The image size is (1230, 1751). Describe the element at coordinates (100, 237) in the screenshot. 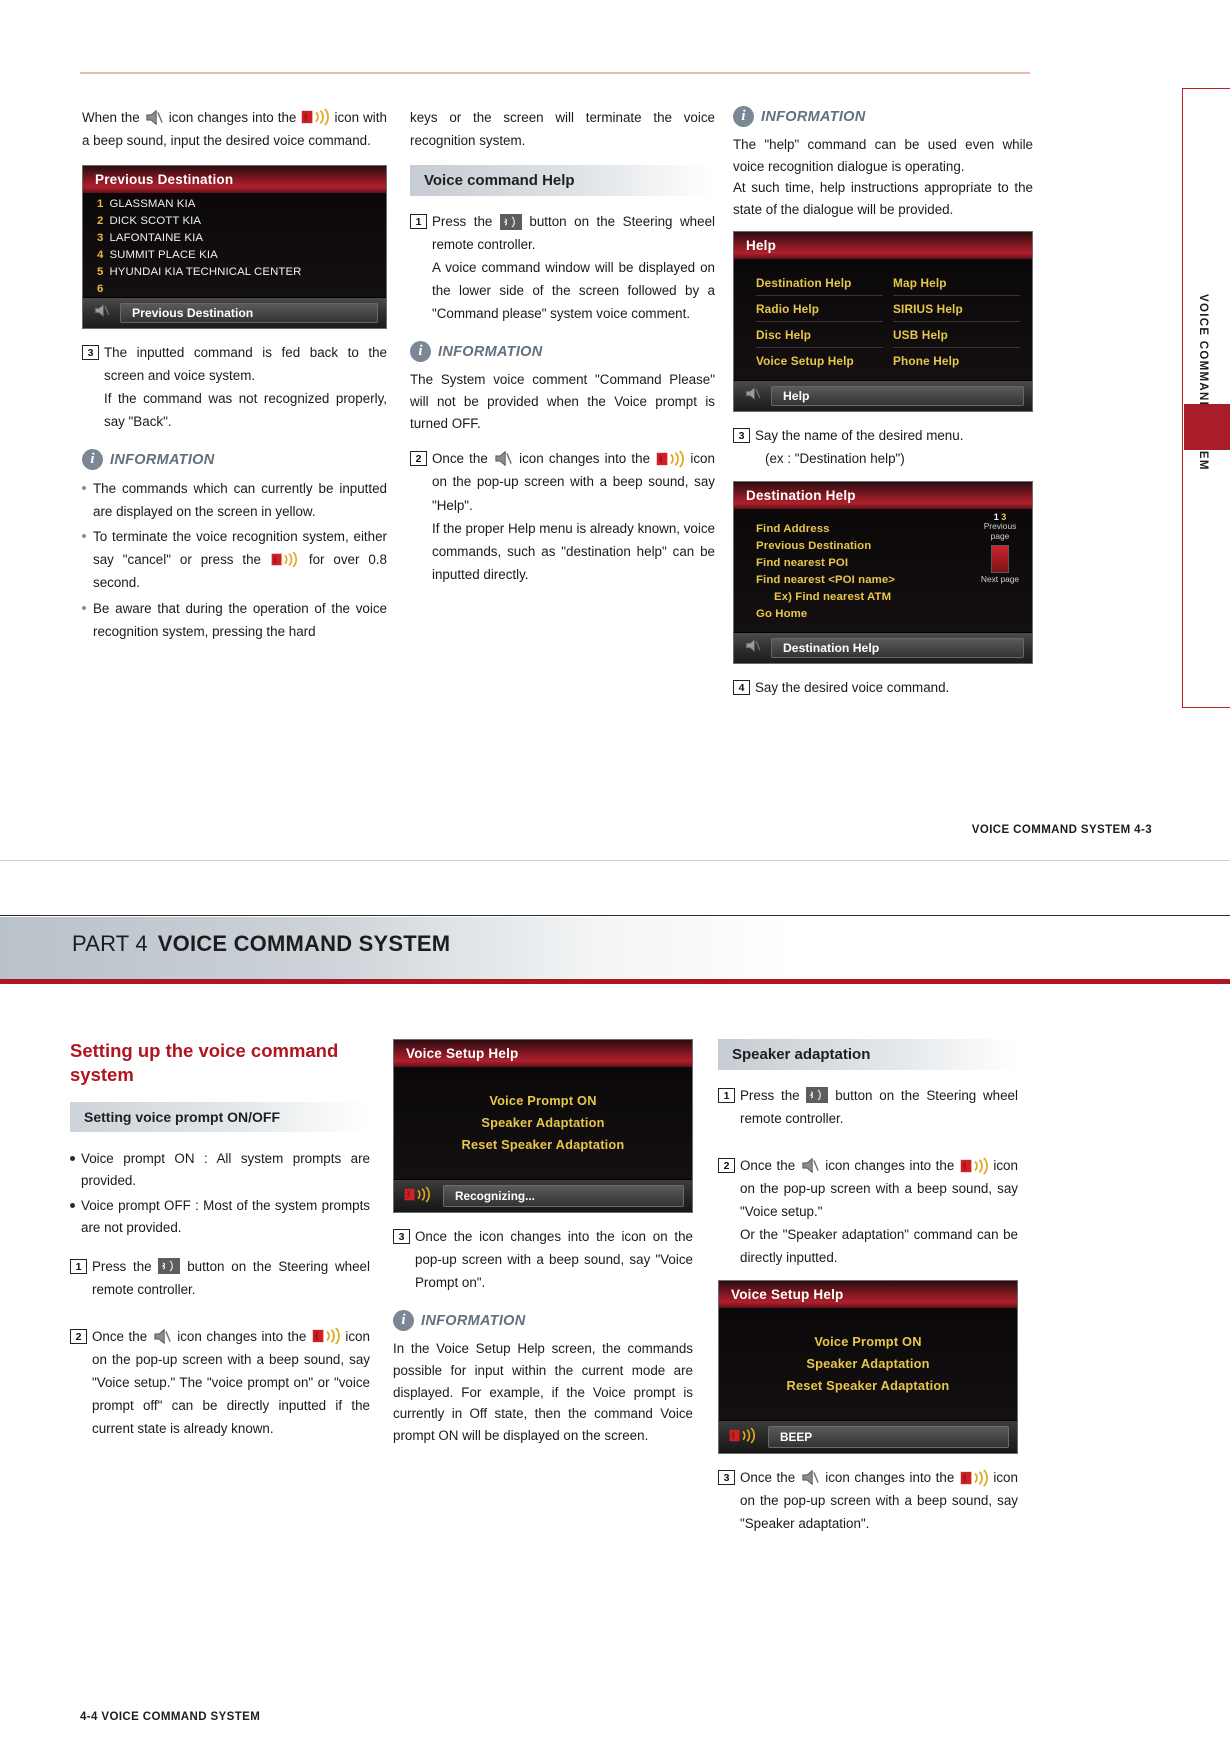

I see `item-number: 3` at that location.